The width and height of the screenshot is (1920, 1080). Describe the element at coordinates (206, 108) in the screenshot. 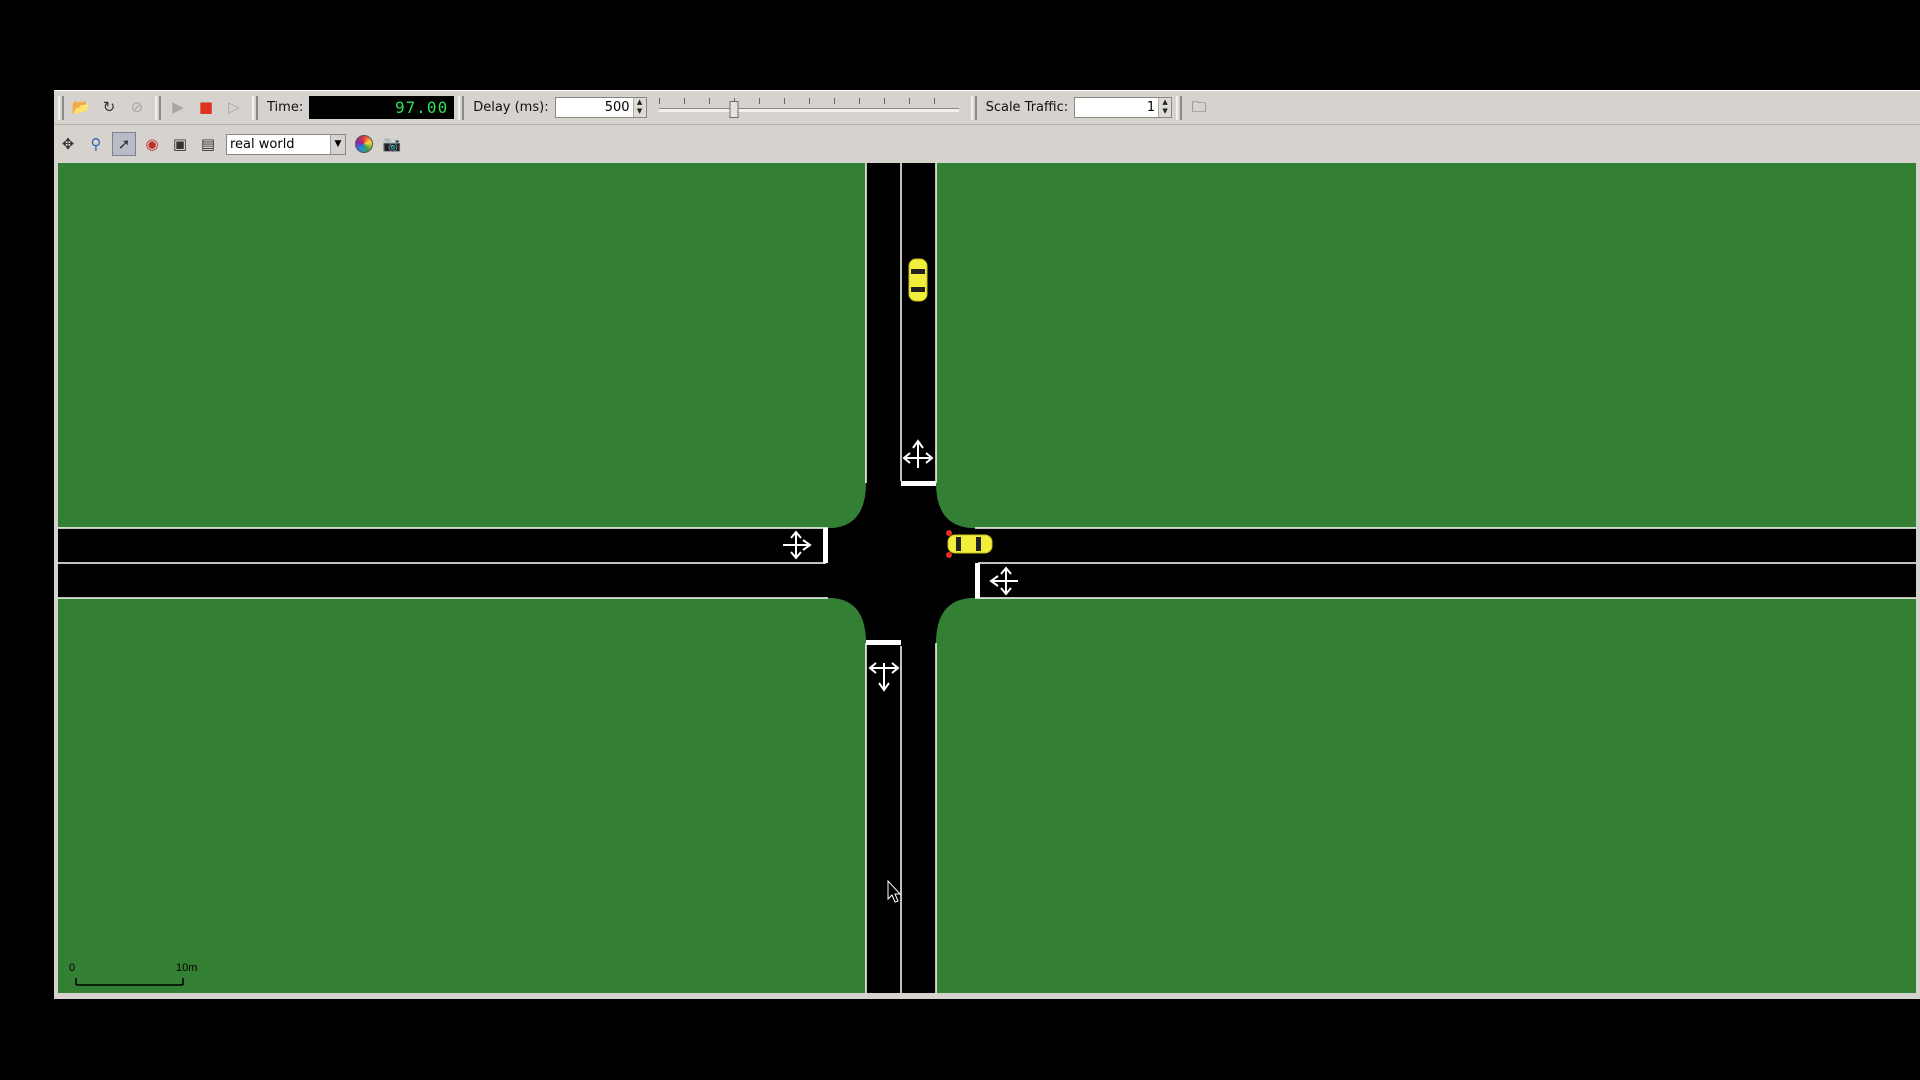

I see `stop-icon: ■` at that location.